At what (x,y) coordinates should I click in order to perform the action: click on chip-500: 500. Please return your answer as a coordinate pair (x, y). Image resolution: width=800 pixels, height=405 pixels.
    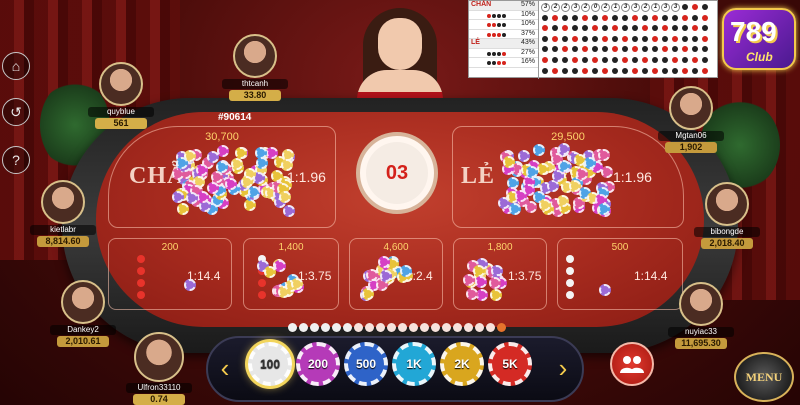
    Looking at the image, I should click on (366, 364).